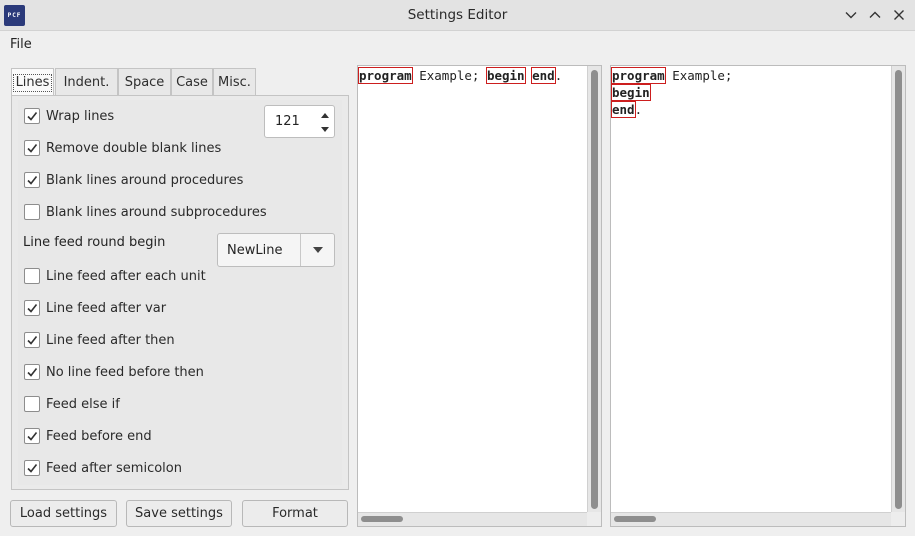 The width and height of the screenshot is (915, 536). I want to click on checkbox-label: No line feed before then, so click(125, 372).